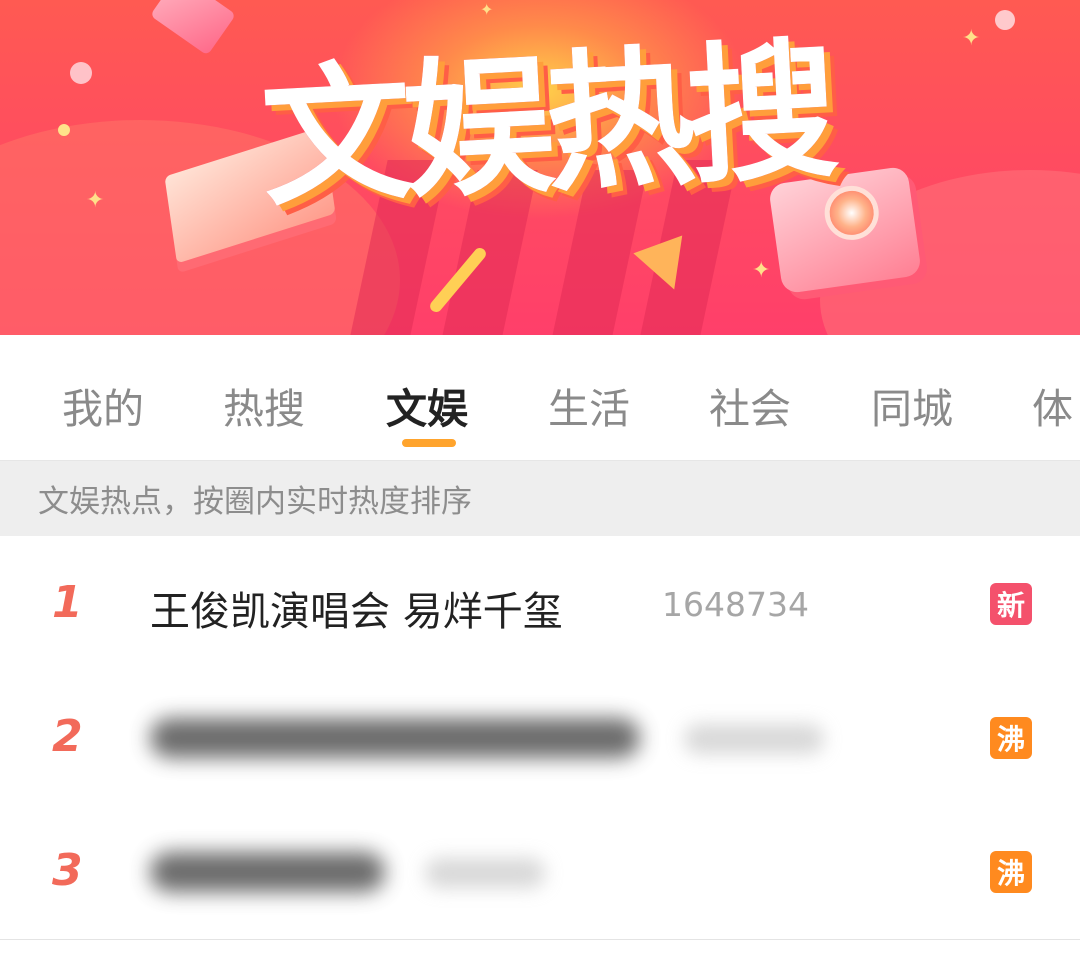 The image size is (1080, 962). I want to click on new-badge: 新, so click(1011, 604).